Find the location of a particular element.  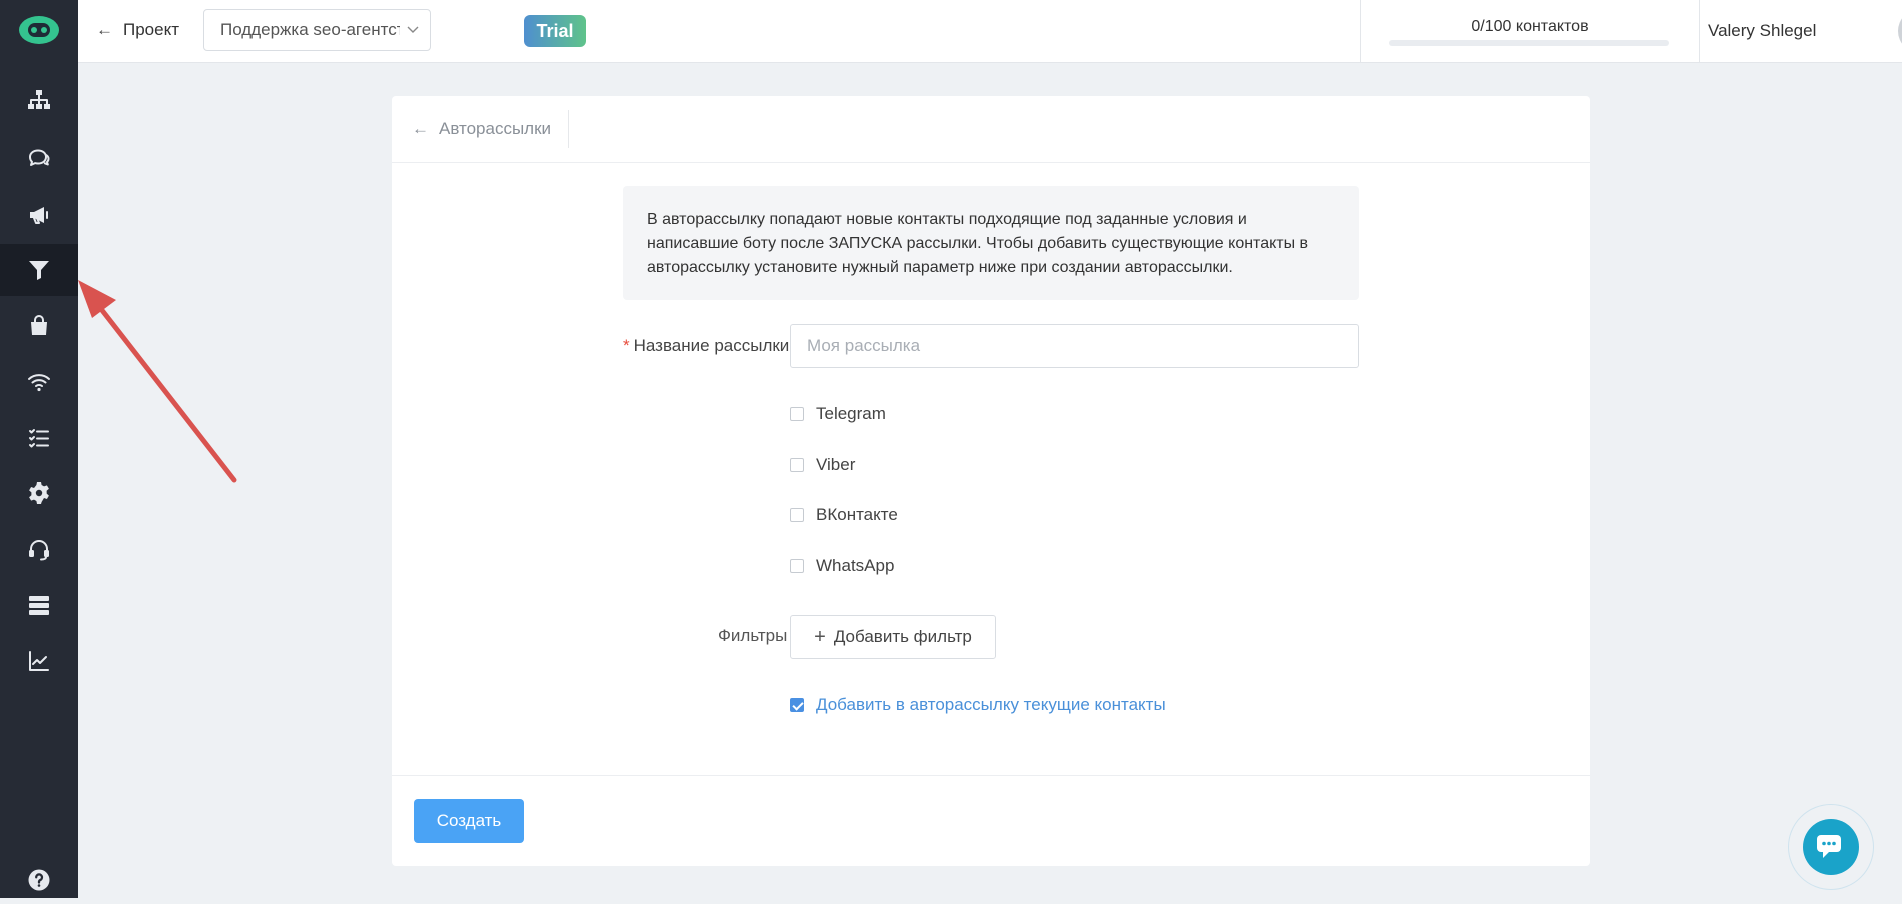

gear-icon is located at coordinates (39, 493).